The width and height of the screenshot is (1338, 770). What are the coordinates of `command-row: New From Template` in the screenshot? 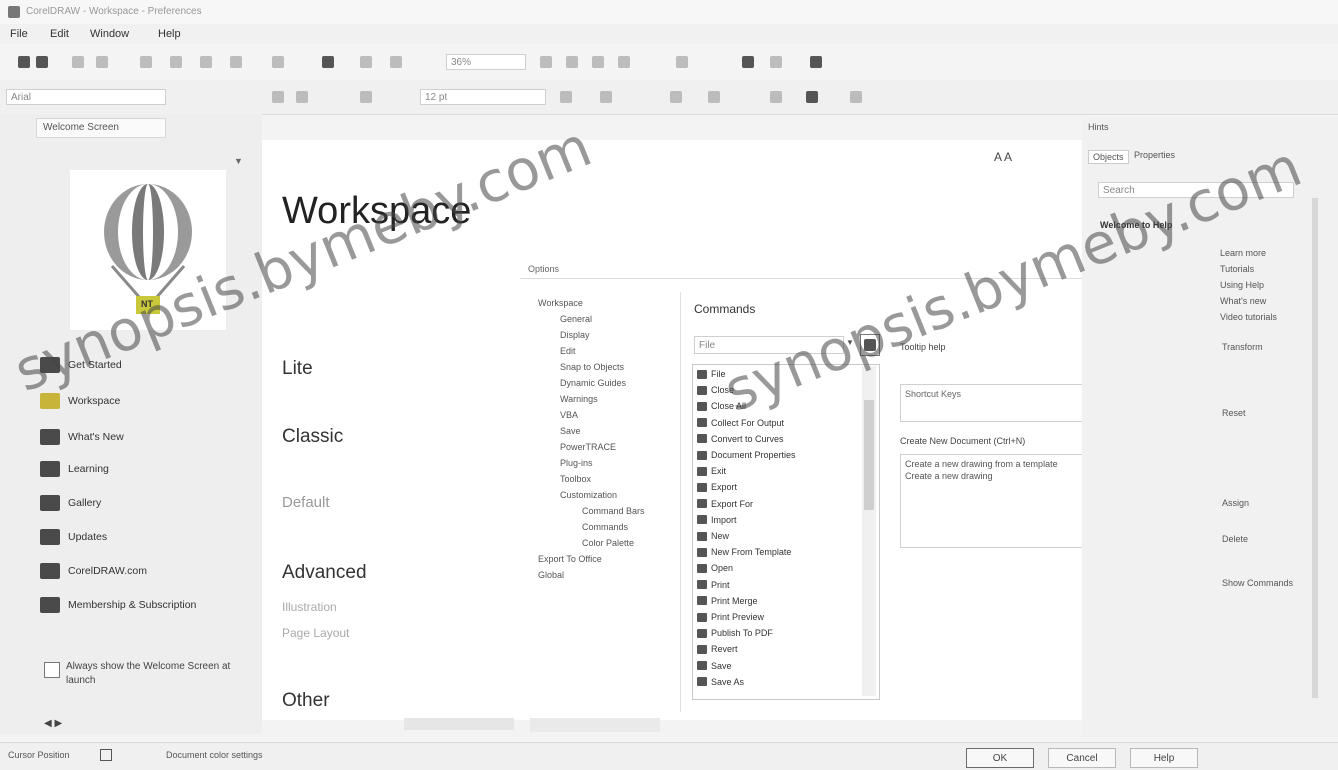 It's located at (744, 552).